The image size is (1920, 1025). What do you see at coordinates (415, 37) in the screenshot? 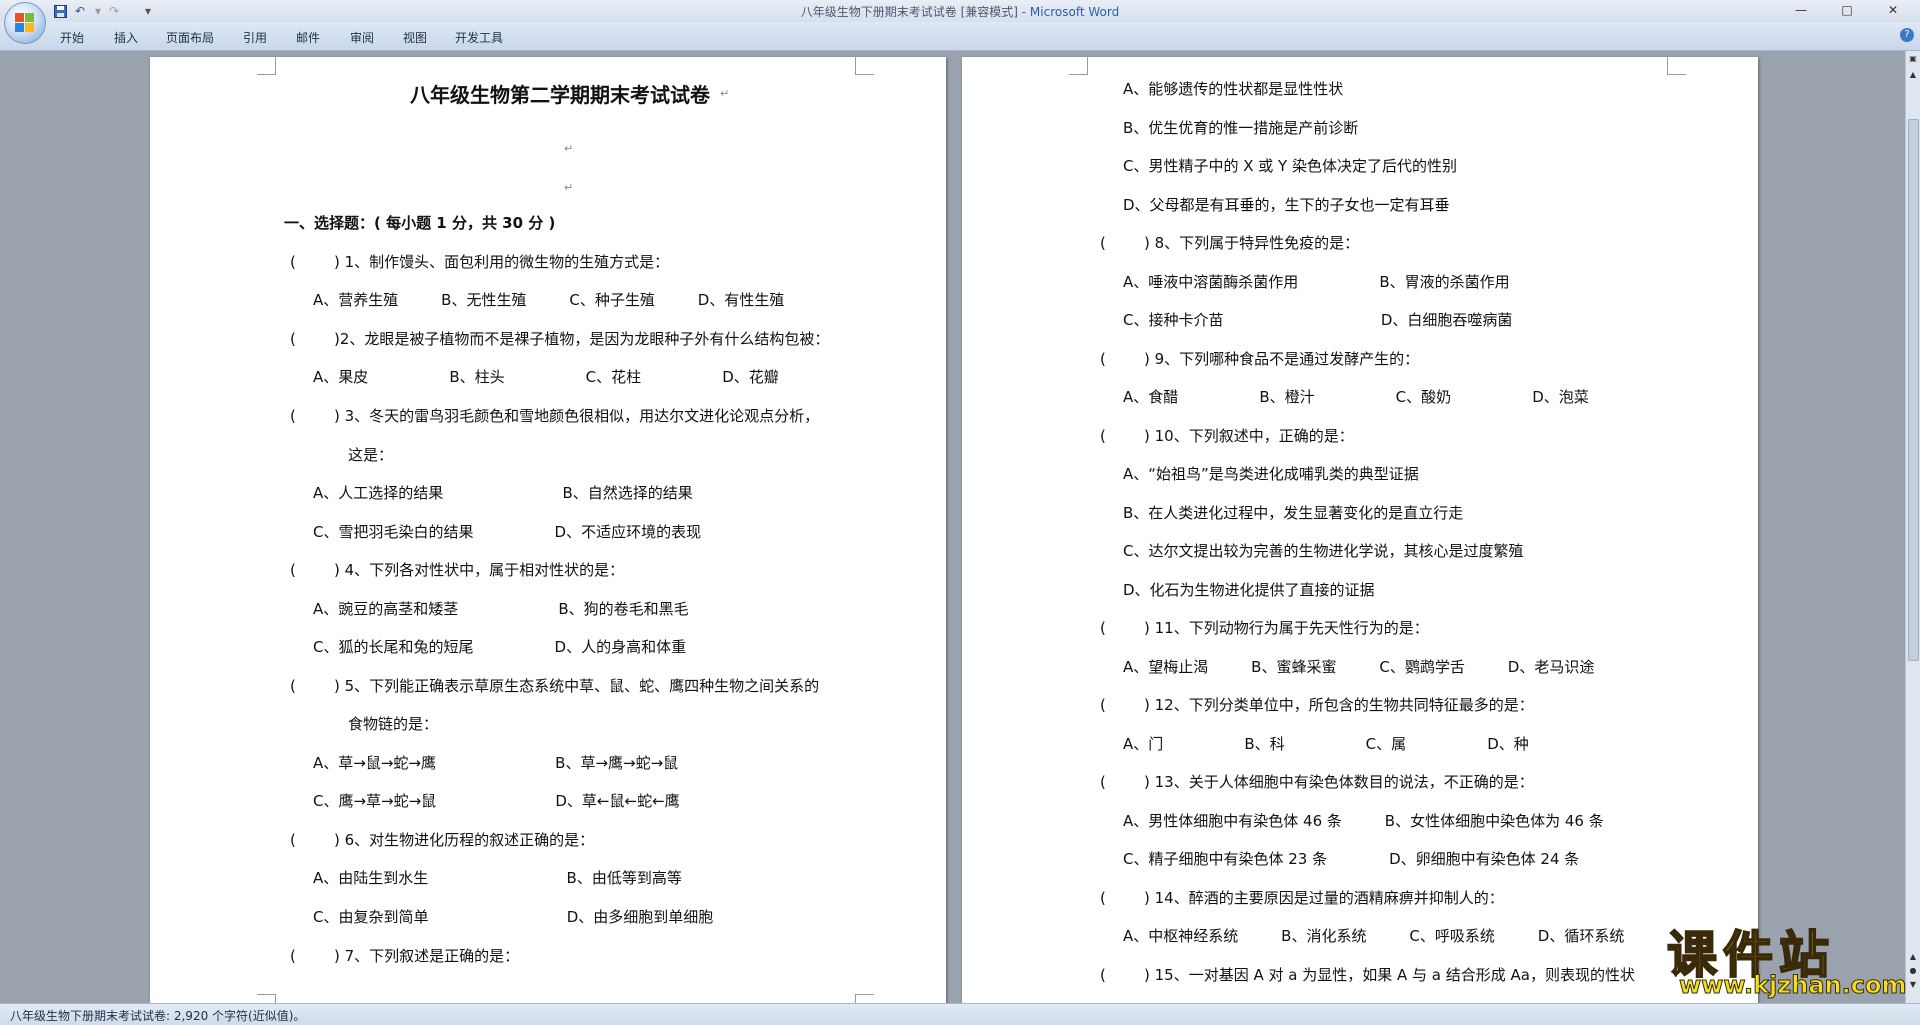
I see `tab-view: 视图` at bounding box center [415, 37].